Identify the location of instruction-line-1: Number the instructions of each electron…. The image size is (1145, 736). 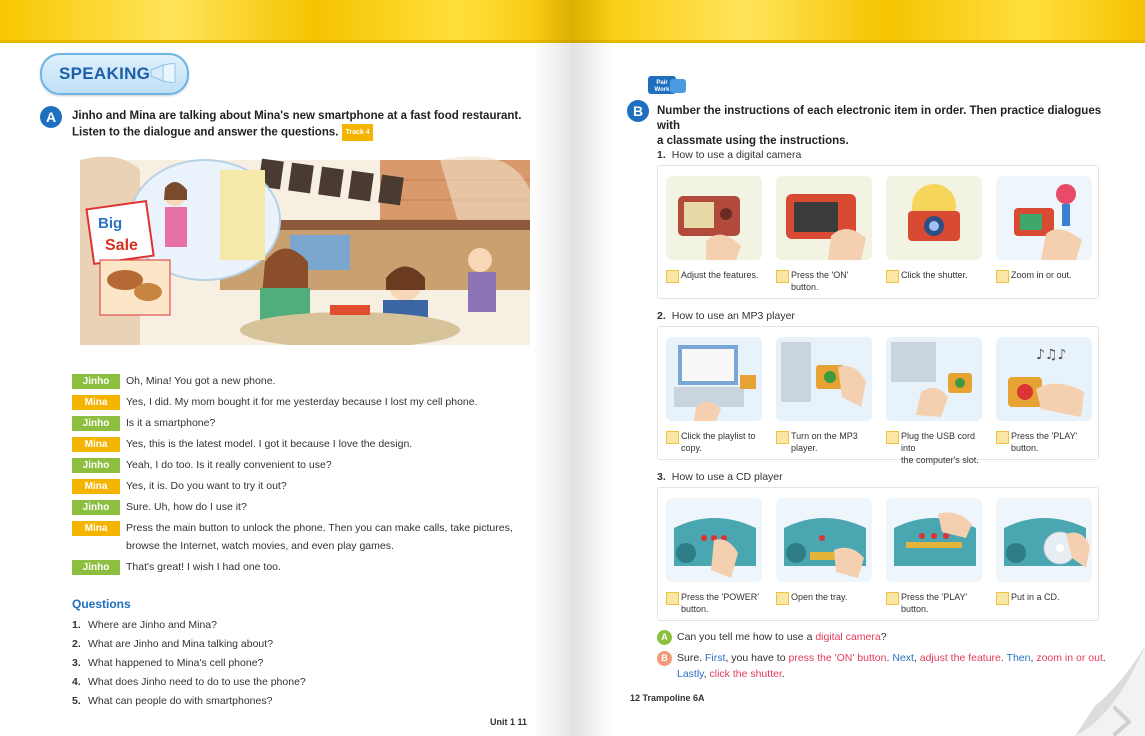
(879, 118).